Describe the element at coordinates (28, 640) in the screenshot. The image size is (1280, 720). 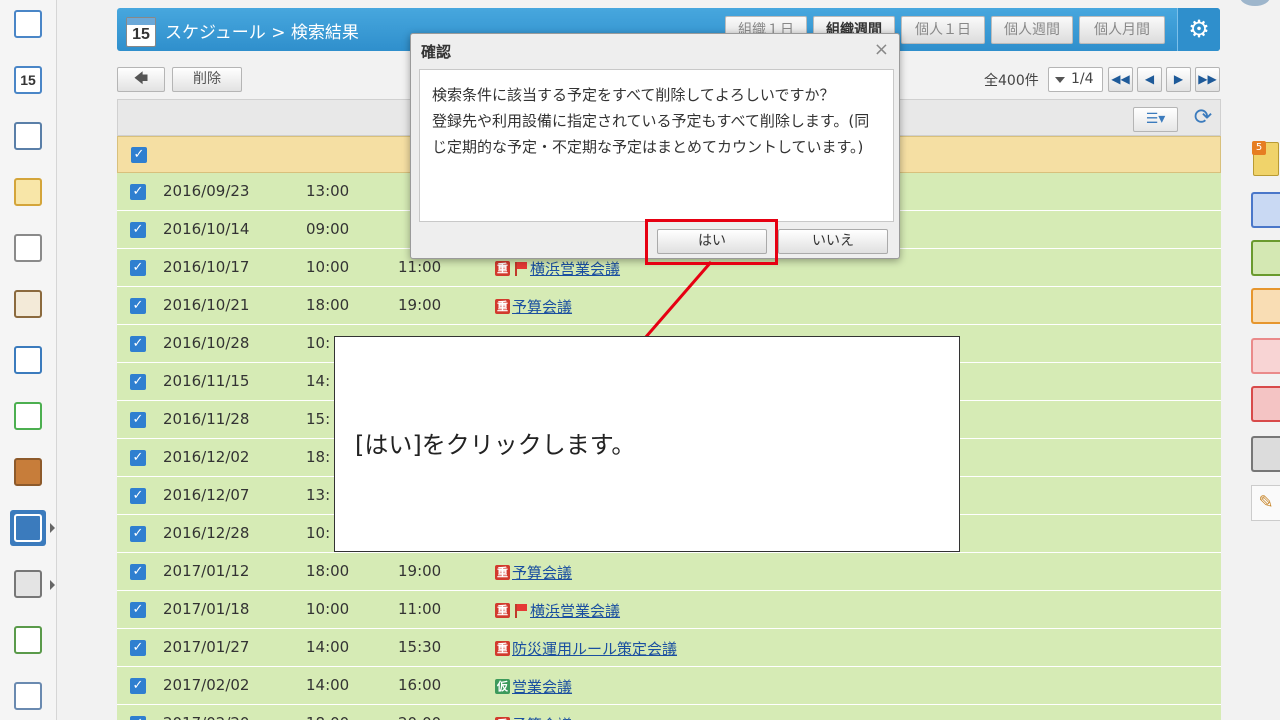
I see `app-icon` at that location.